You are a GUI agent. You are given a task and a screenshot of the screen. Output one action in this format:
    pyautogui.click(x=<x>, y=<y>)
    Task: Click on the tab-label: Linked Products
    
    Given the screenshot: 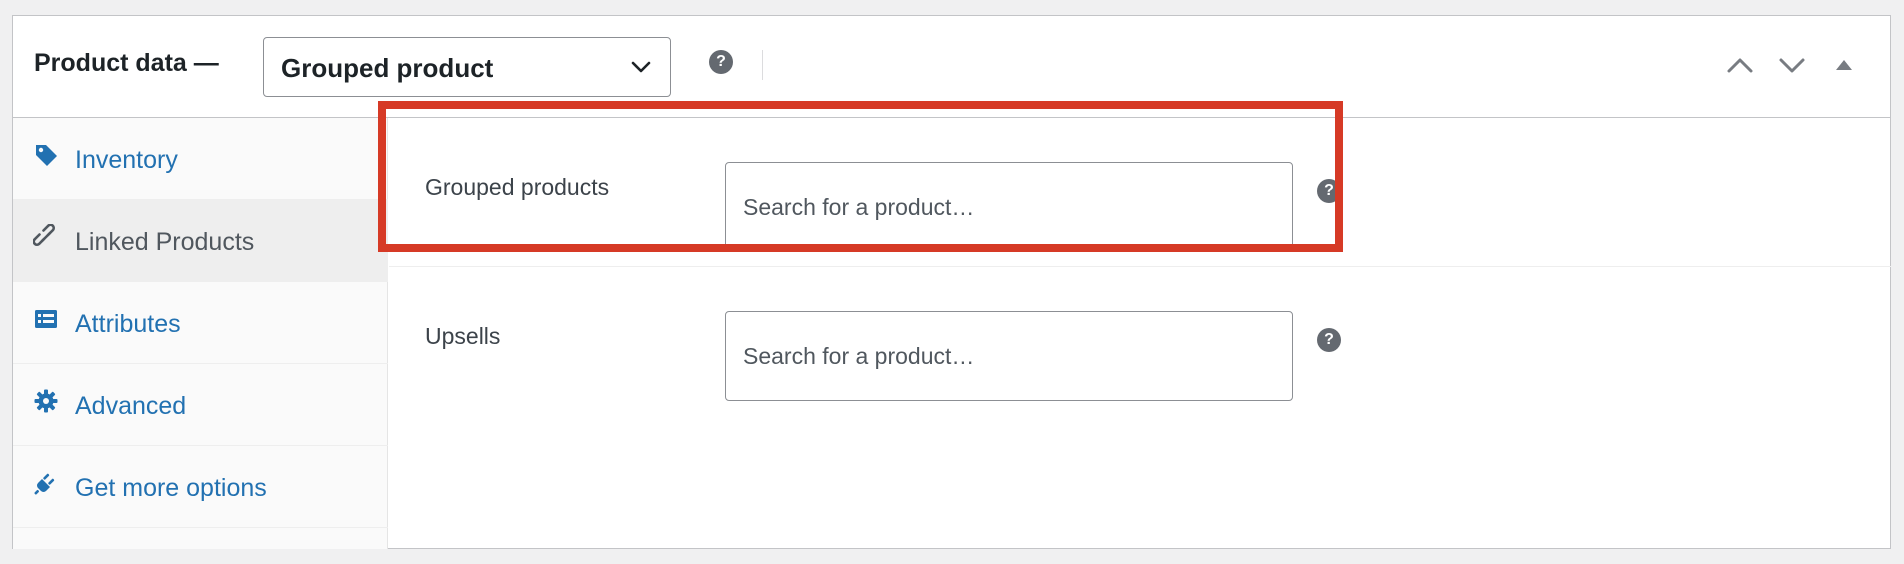 What is the action you would take?
    pyautogui.click(x=165, y=242)
    